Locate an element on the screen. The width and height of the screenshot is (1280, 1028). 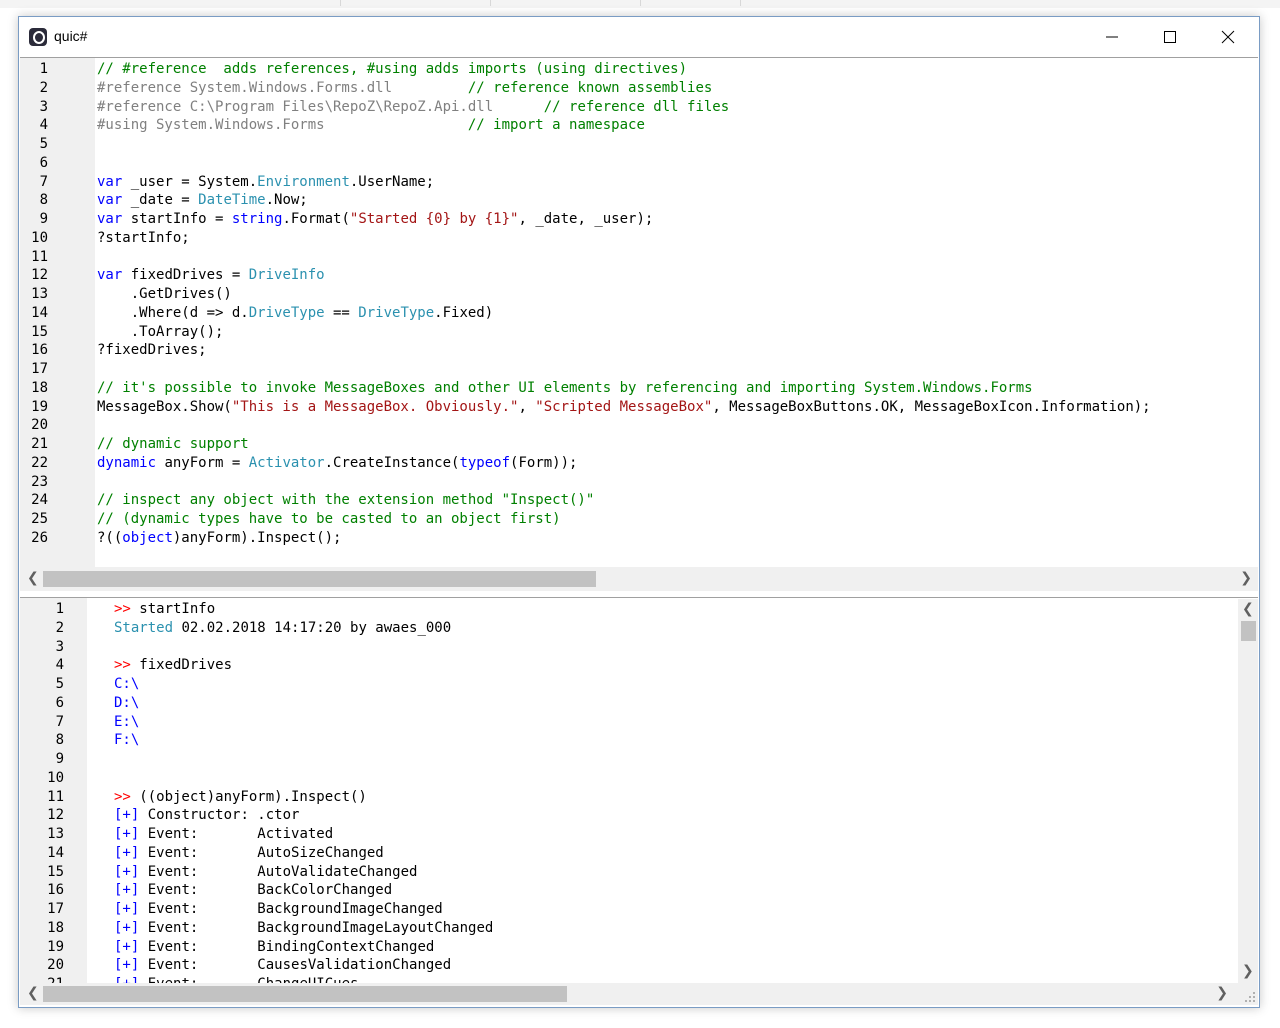
output-line: 10 is located at coordinates (639, 778).